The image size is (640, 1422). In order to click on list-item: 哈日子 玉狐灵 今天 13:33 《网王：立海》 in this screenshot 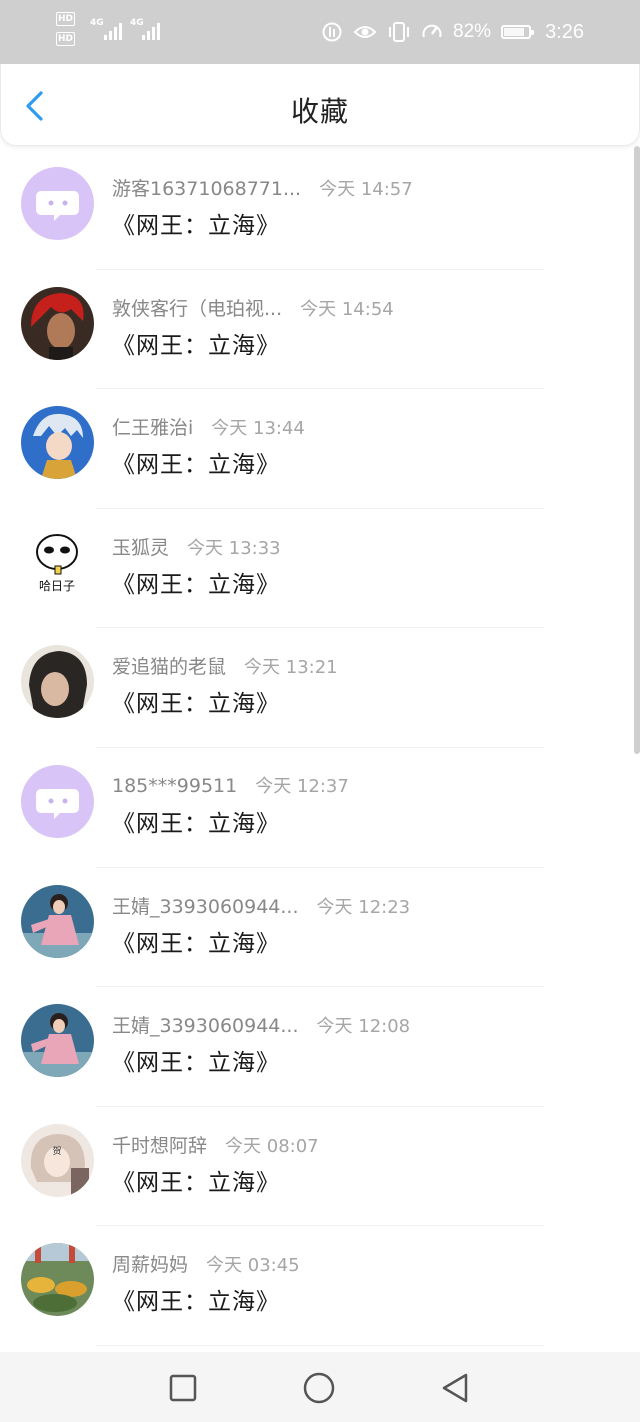, I will do `click(320, 569)`.